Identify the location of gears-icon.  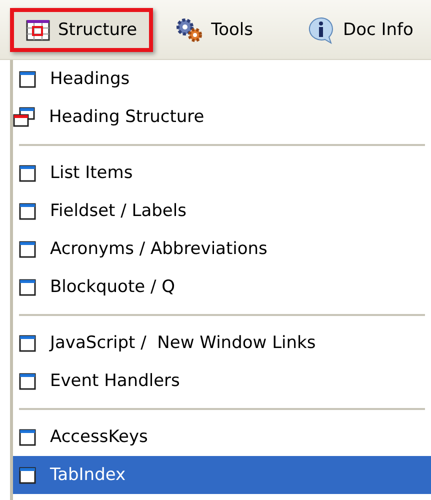
(189, 29).